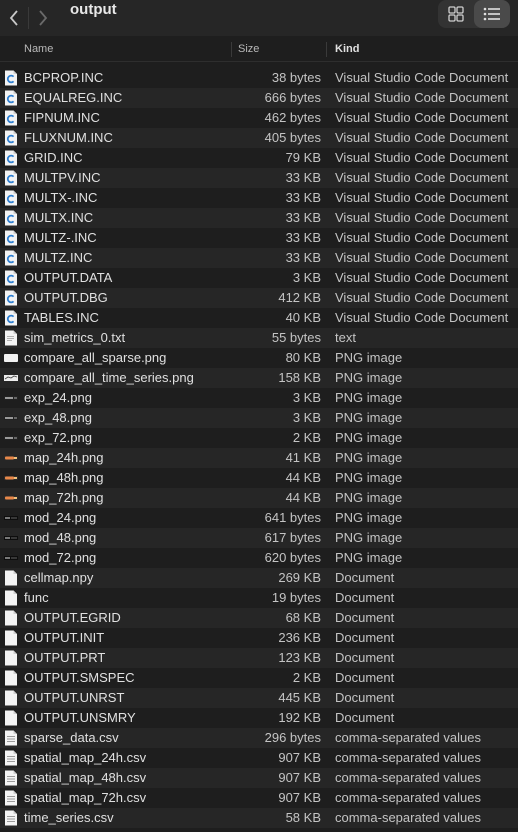 The height and width of the screenshot is (832, 518). What do you see at coordinates (58, 257) in the screenshot?
I see `file-name: MULTZ.INC` at bounding box center [58, 257].